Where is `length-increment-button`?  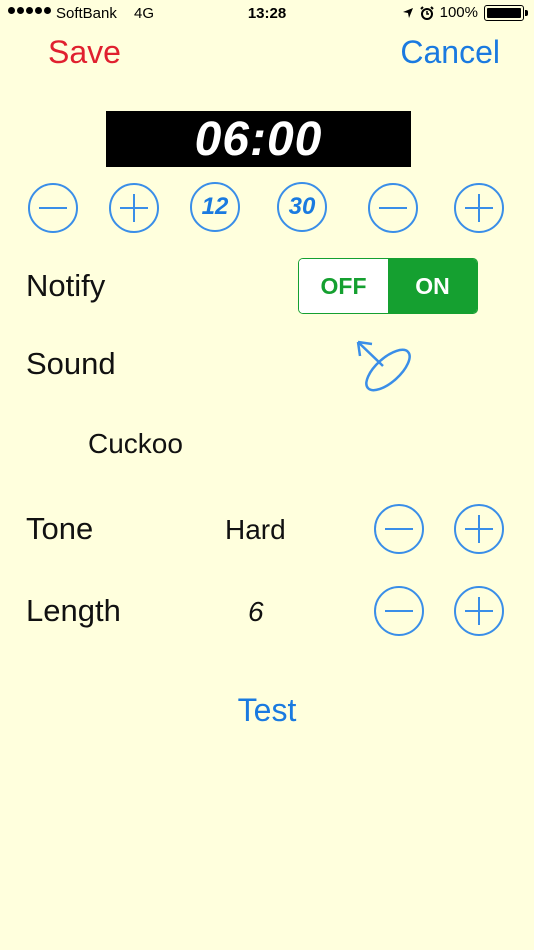
length-increment-button is located at coordinates (479, 611).